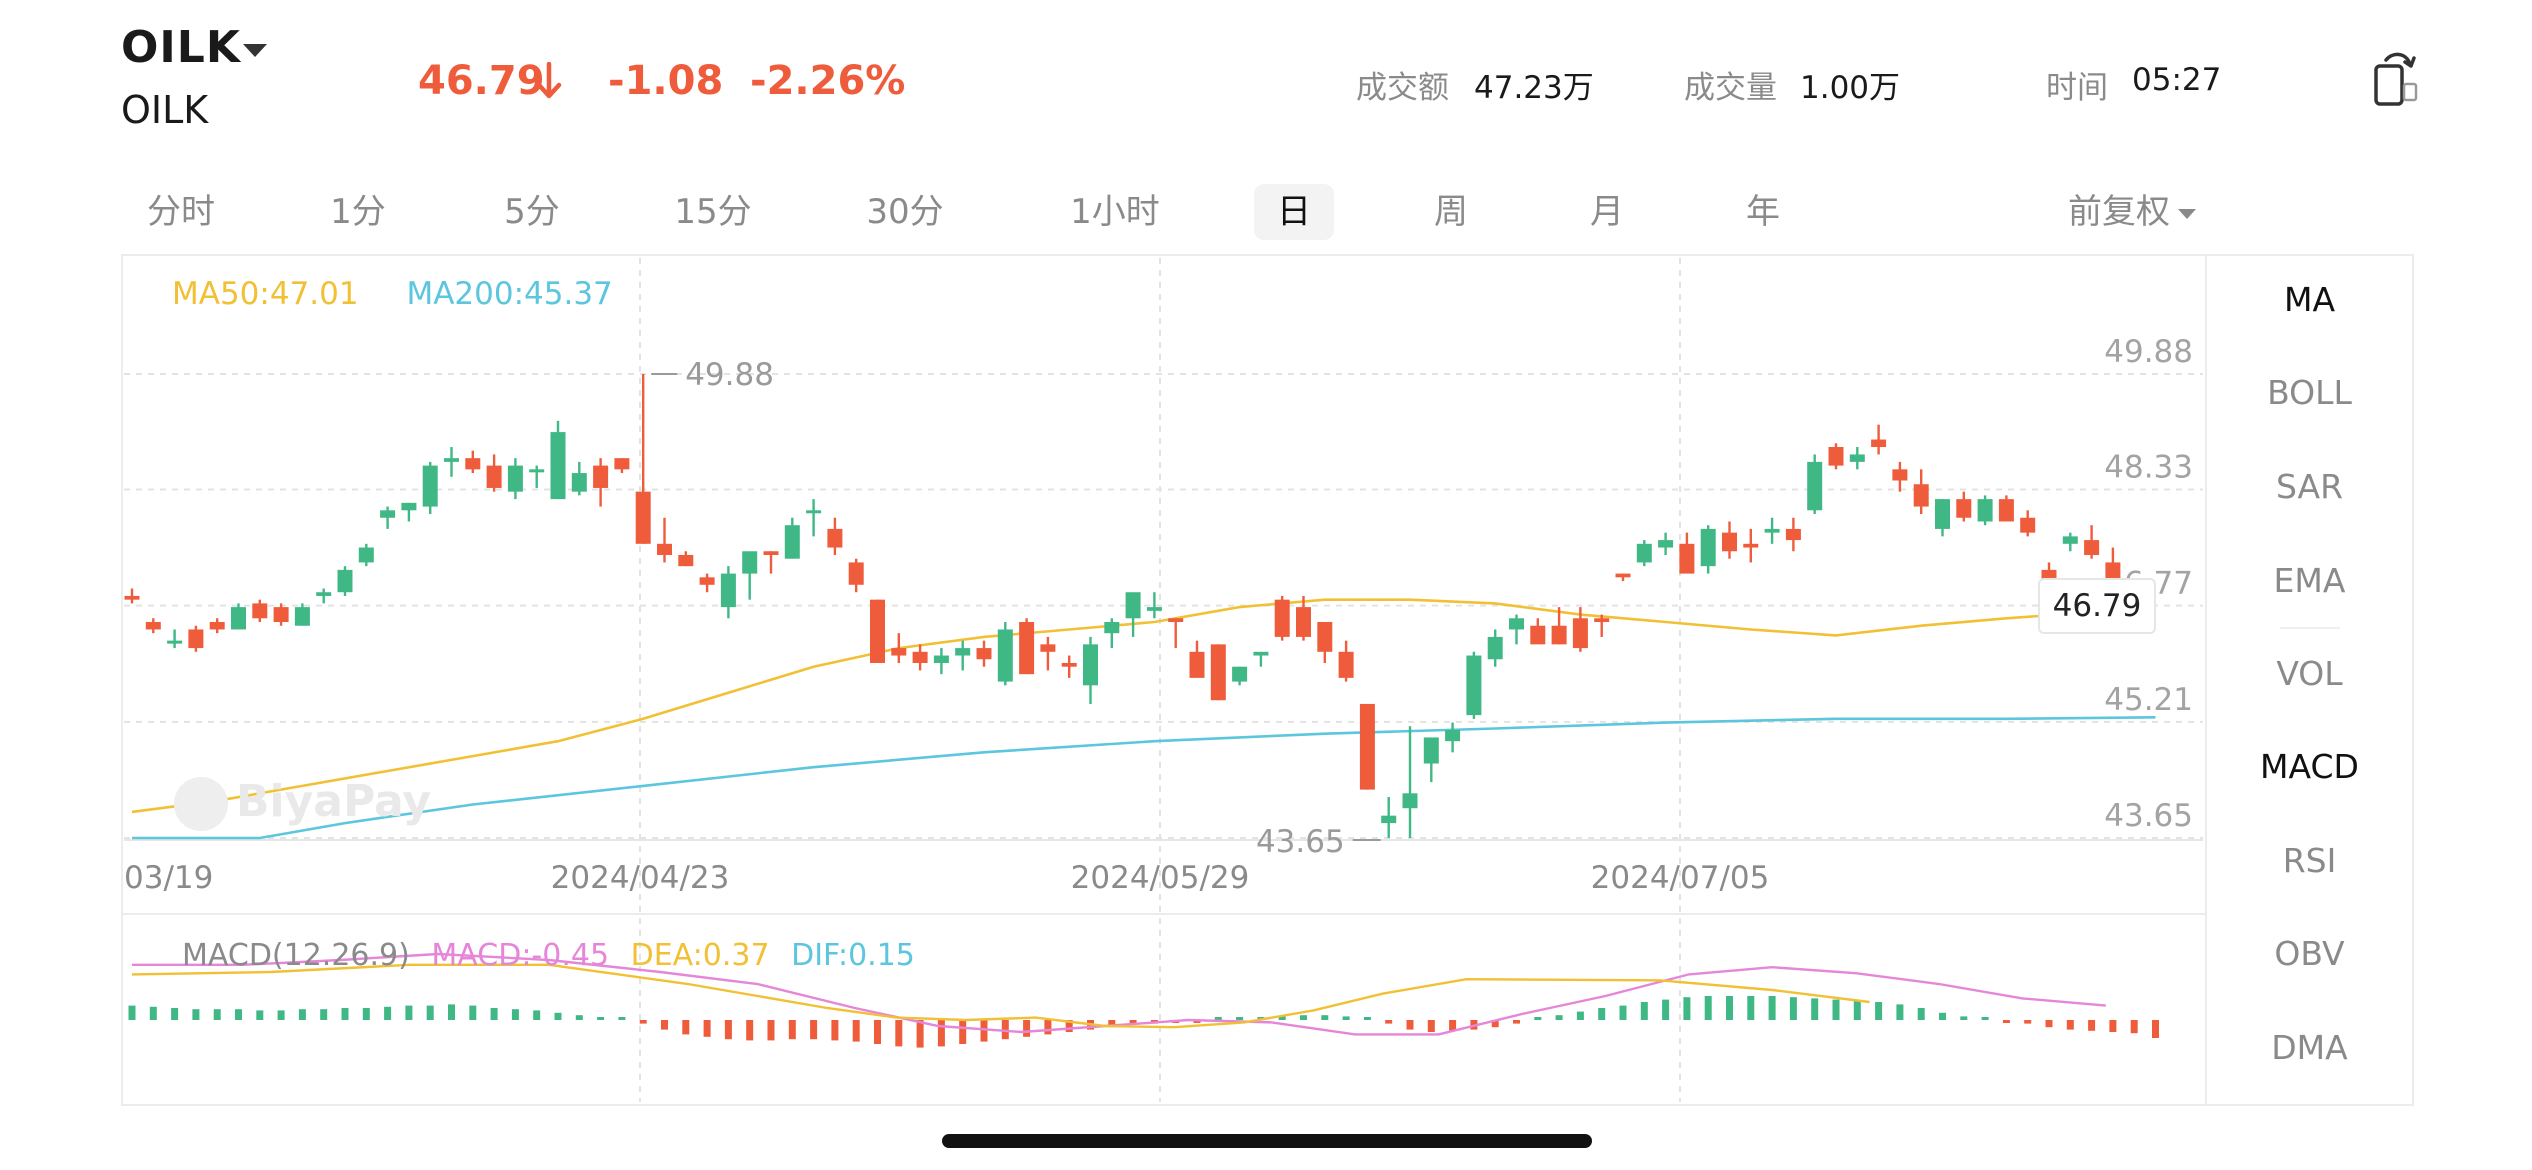 The height and width of the screenshot is (1170, 2532). Describe the element at coordinates (1300, 842) in the screenshot. I see `low-marker-label: 43.65` at that location.